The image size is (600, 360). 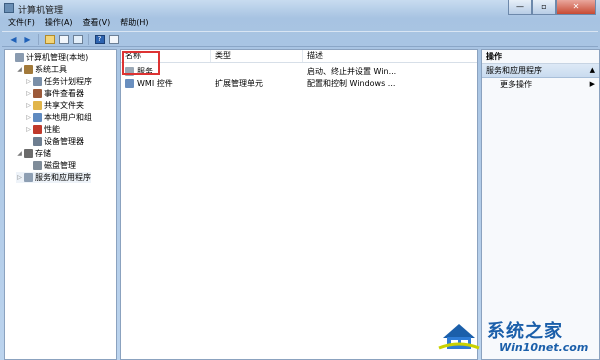 What do you see at coordinates (27, 39) in the screenshot?
I see `forward-arrow-icon: ▶` at bounding box center [27, 39].